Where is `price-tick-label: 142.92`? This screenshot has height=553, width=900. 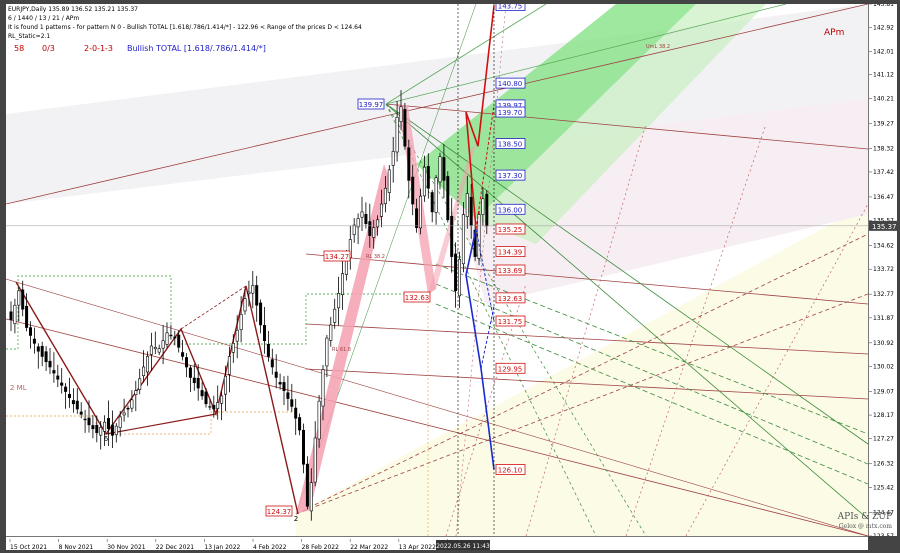
price-tick-label: 142.92 is located at coordinates (883, 27).